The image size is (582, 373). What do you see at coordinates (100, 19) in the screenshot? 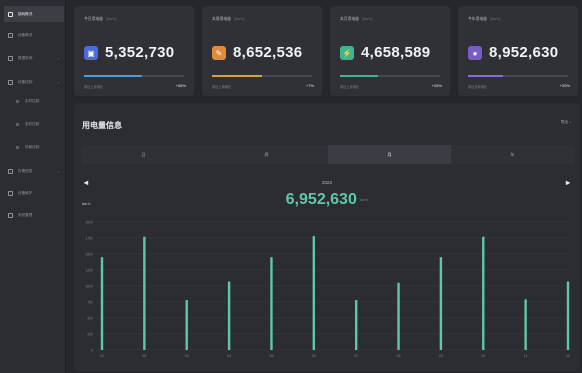
I see `card-title: 今日用电量 (kw·h)` at bounding box center [100, 19].